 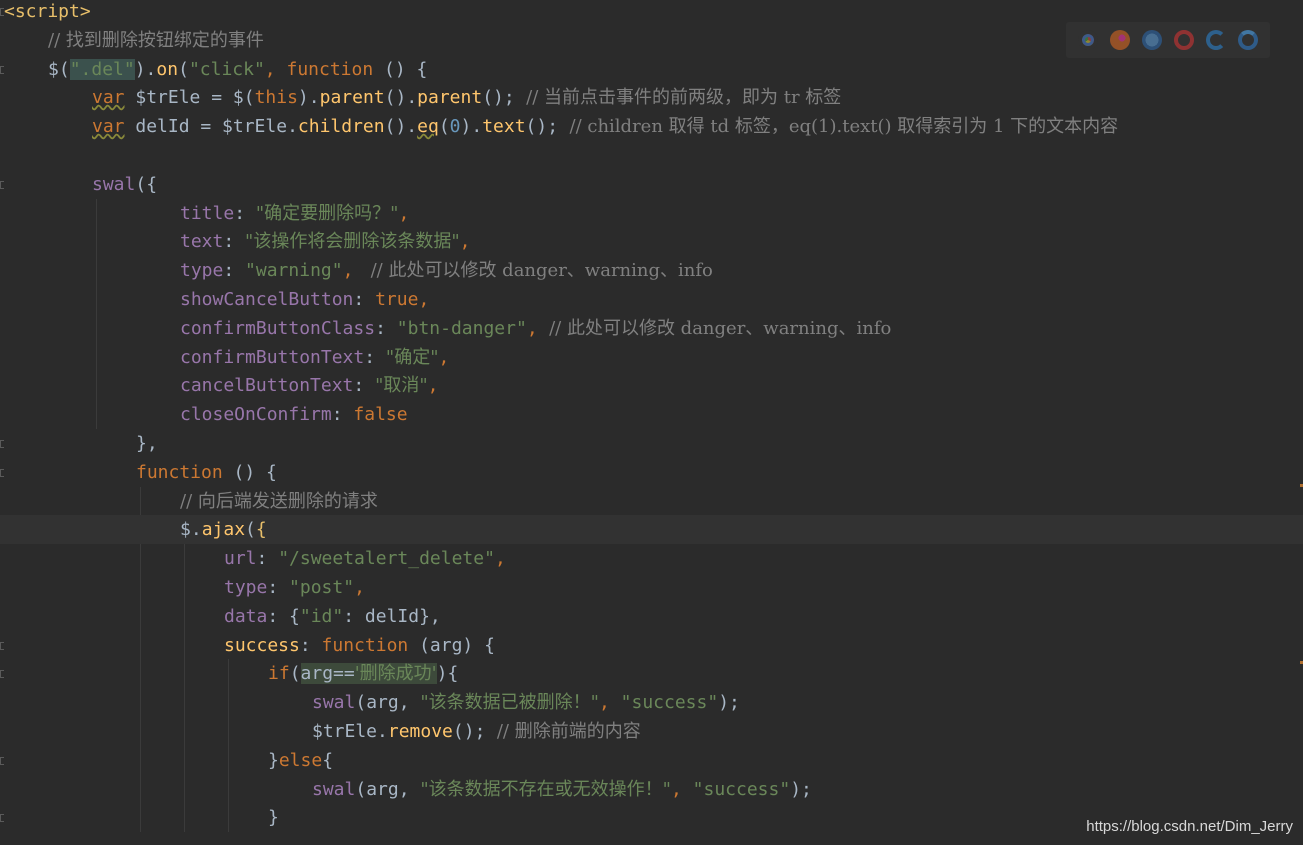 I want to click on code-token: type, so click(x=246, y=587).